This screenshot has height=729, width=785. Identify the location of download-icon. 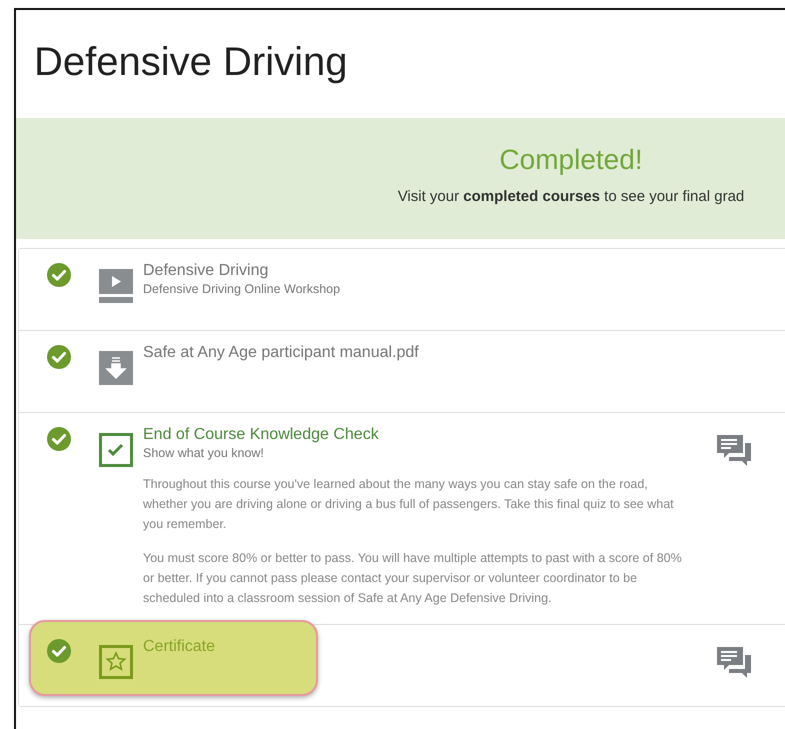
(116, 368).